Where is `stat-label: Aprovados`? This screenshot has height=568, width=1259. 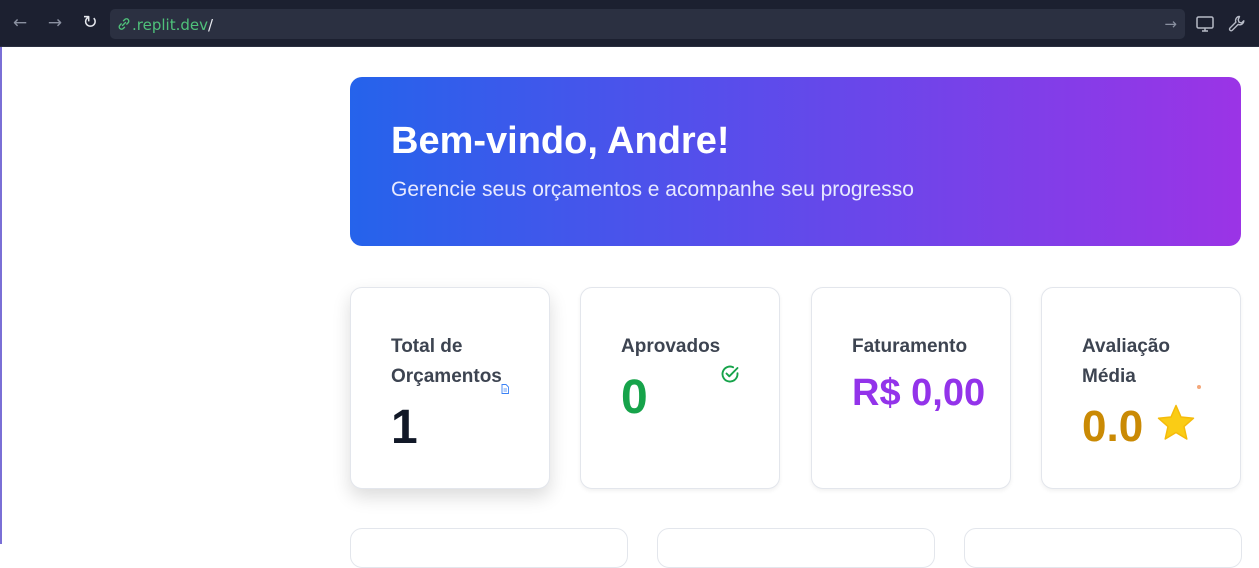
stat-label: Aprovados is located at coordinates (671, 346).